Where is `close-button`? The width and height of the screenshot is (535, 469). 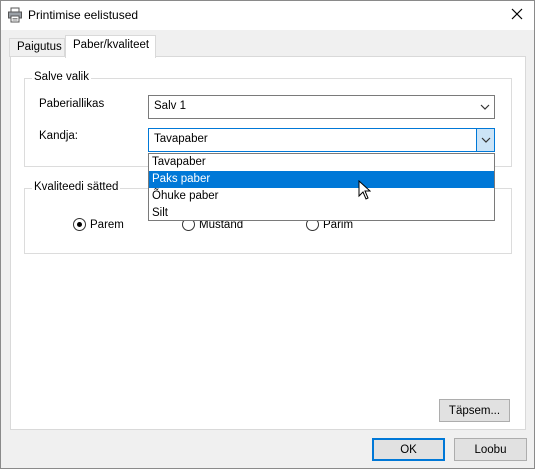 close-button is located at coordinates (517, 15).